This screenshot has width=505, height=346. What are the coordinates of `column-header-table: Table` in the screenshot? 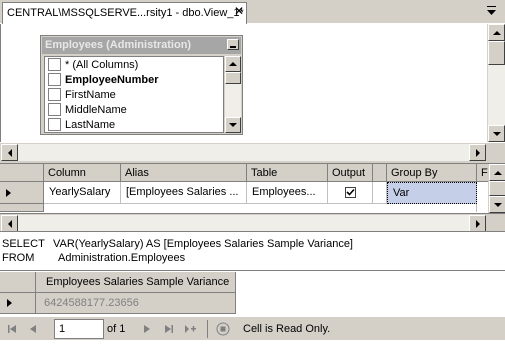 It's located at (287, 173).